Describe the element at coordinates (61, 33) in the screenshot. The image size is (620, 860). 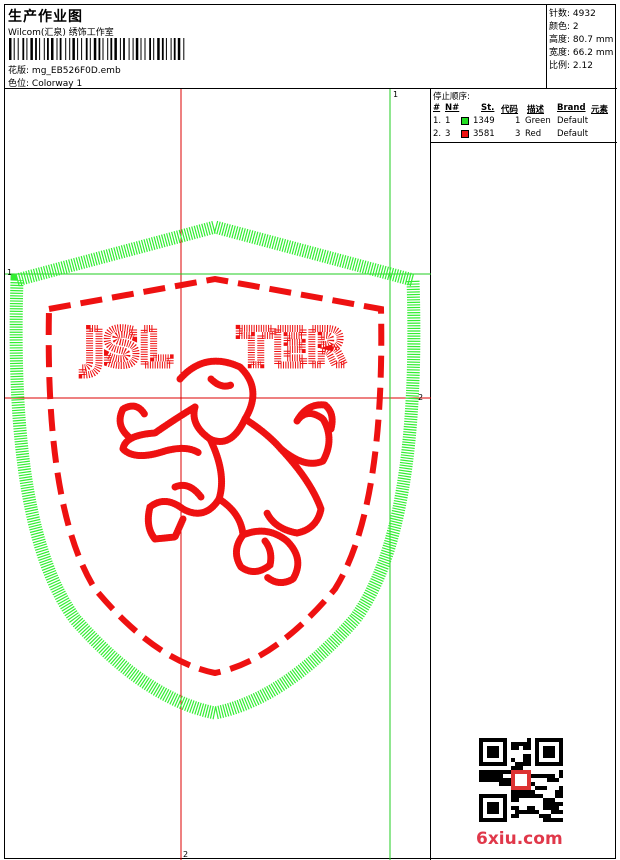
I see `software-subtitle: Wilcom(汇泉) 绣饰工作室` at that location.